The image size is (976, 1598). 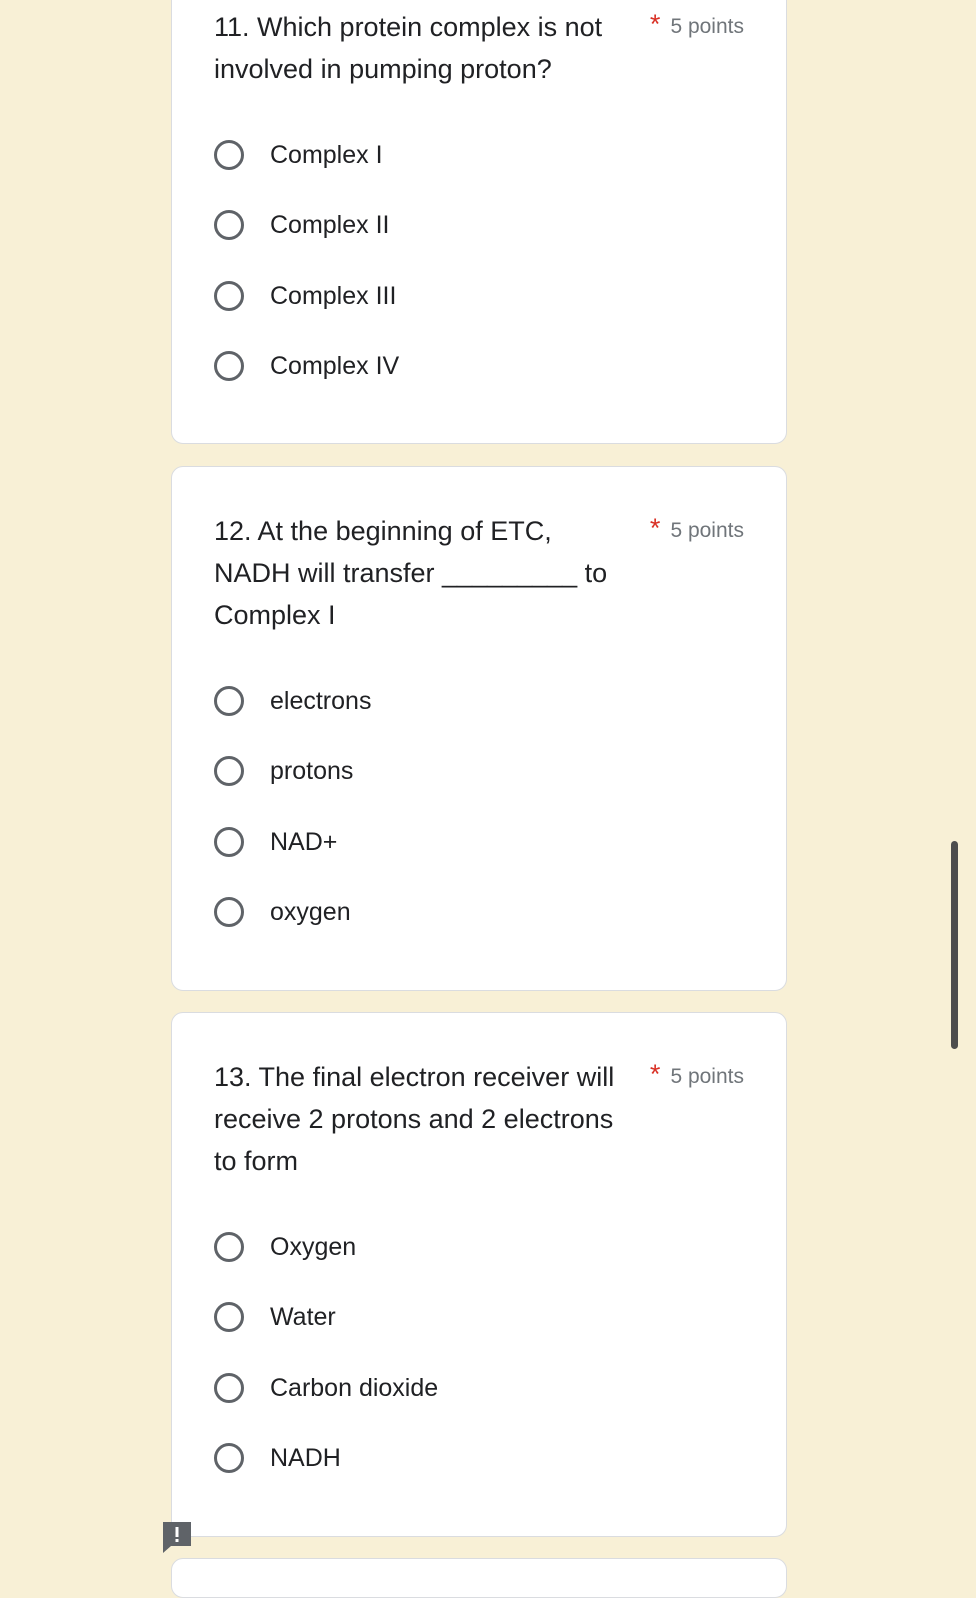 I want to click on option-label: Complex II, so click(x=330, y=224).